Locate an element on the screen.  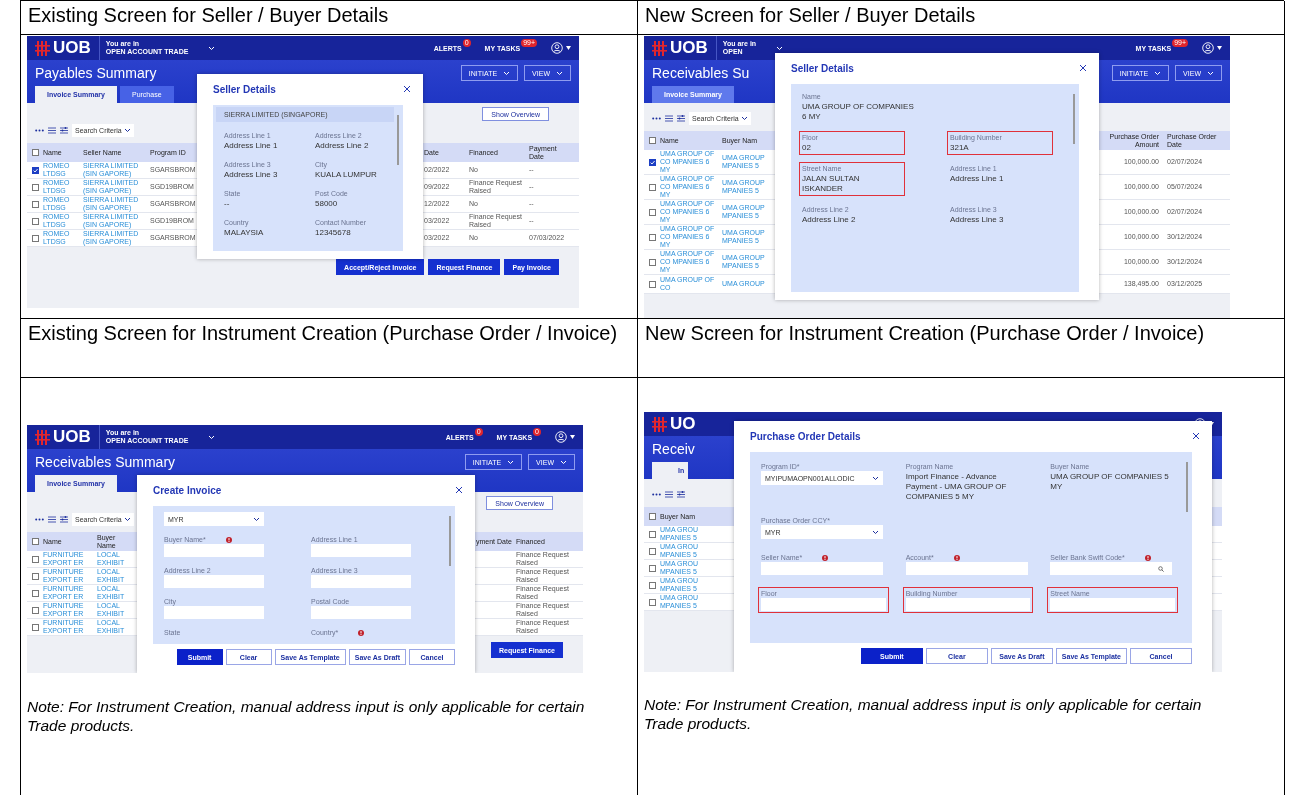
field-value: JALAN SULTAN ISKANDER is located at coordinates (831, 184).